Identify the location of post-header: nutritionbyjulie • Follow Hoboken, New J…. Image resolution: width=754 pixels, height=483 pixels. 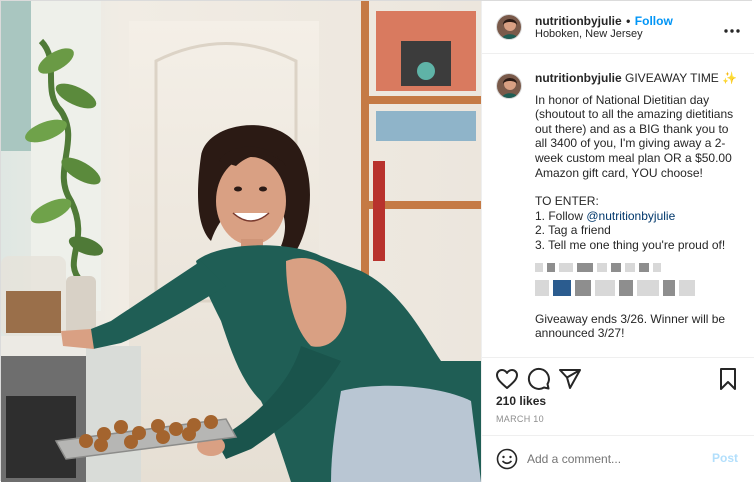
(618, 27).